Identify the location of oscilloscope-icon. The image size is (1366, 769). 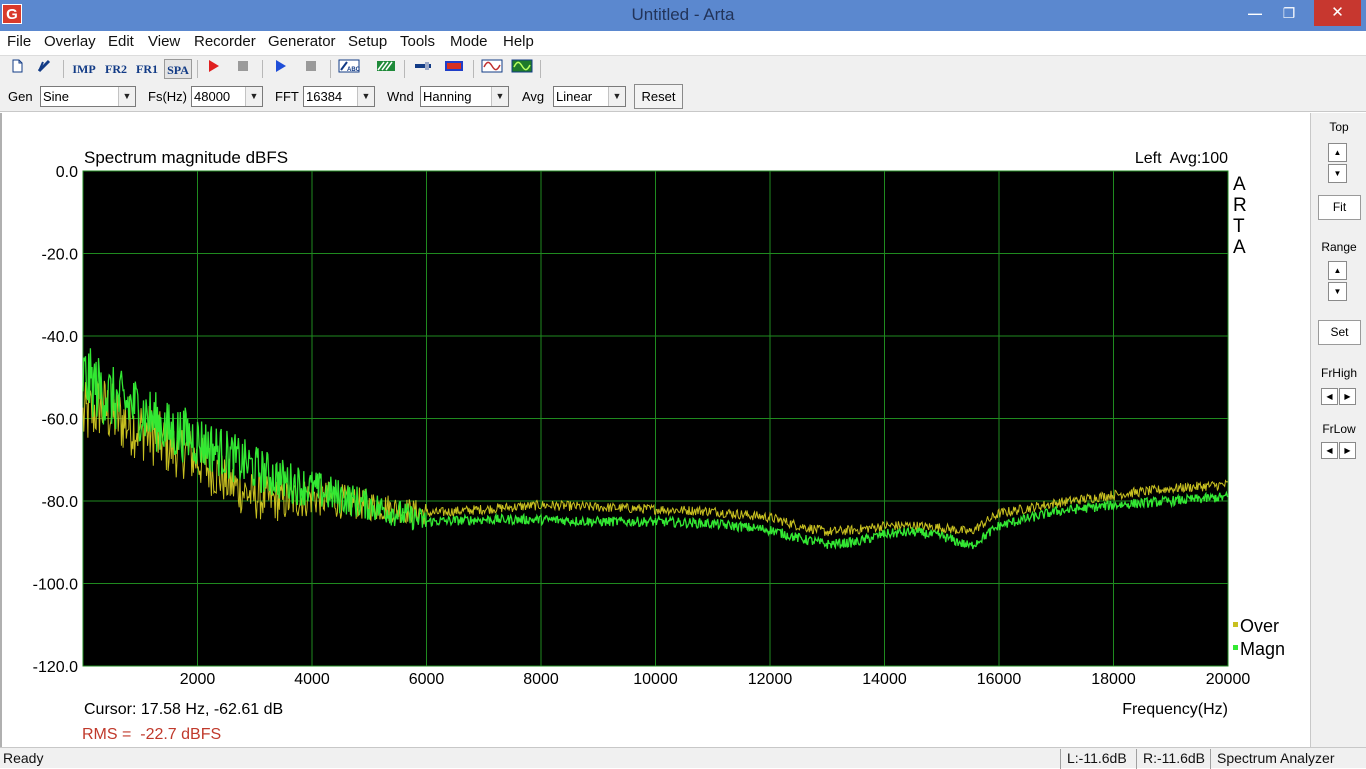
(522, 69).